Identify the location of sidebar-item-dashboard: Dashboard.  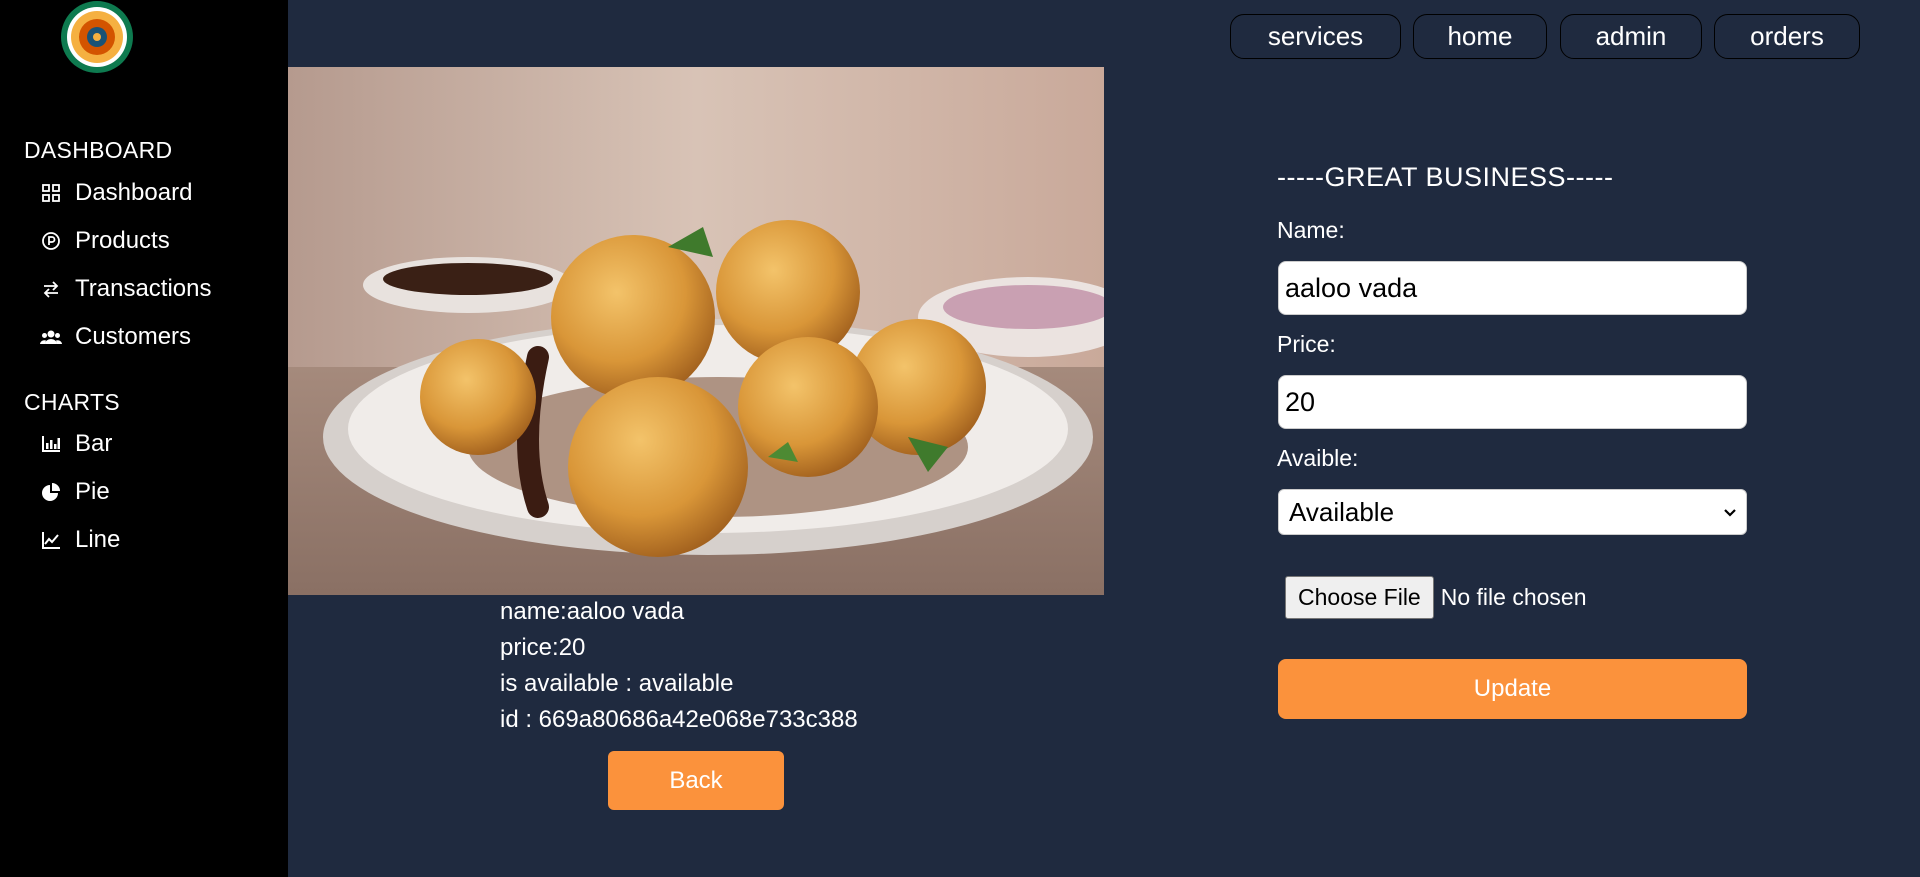
(116, 193).